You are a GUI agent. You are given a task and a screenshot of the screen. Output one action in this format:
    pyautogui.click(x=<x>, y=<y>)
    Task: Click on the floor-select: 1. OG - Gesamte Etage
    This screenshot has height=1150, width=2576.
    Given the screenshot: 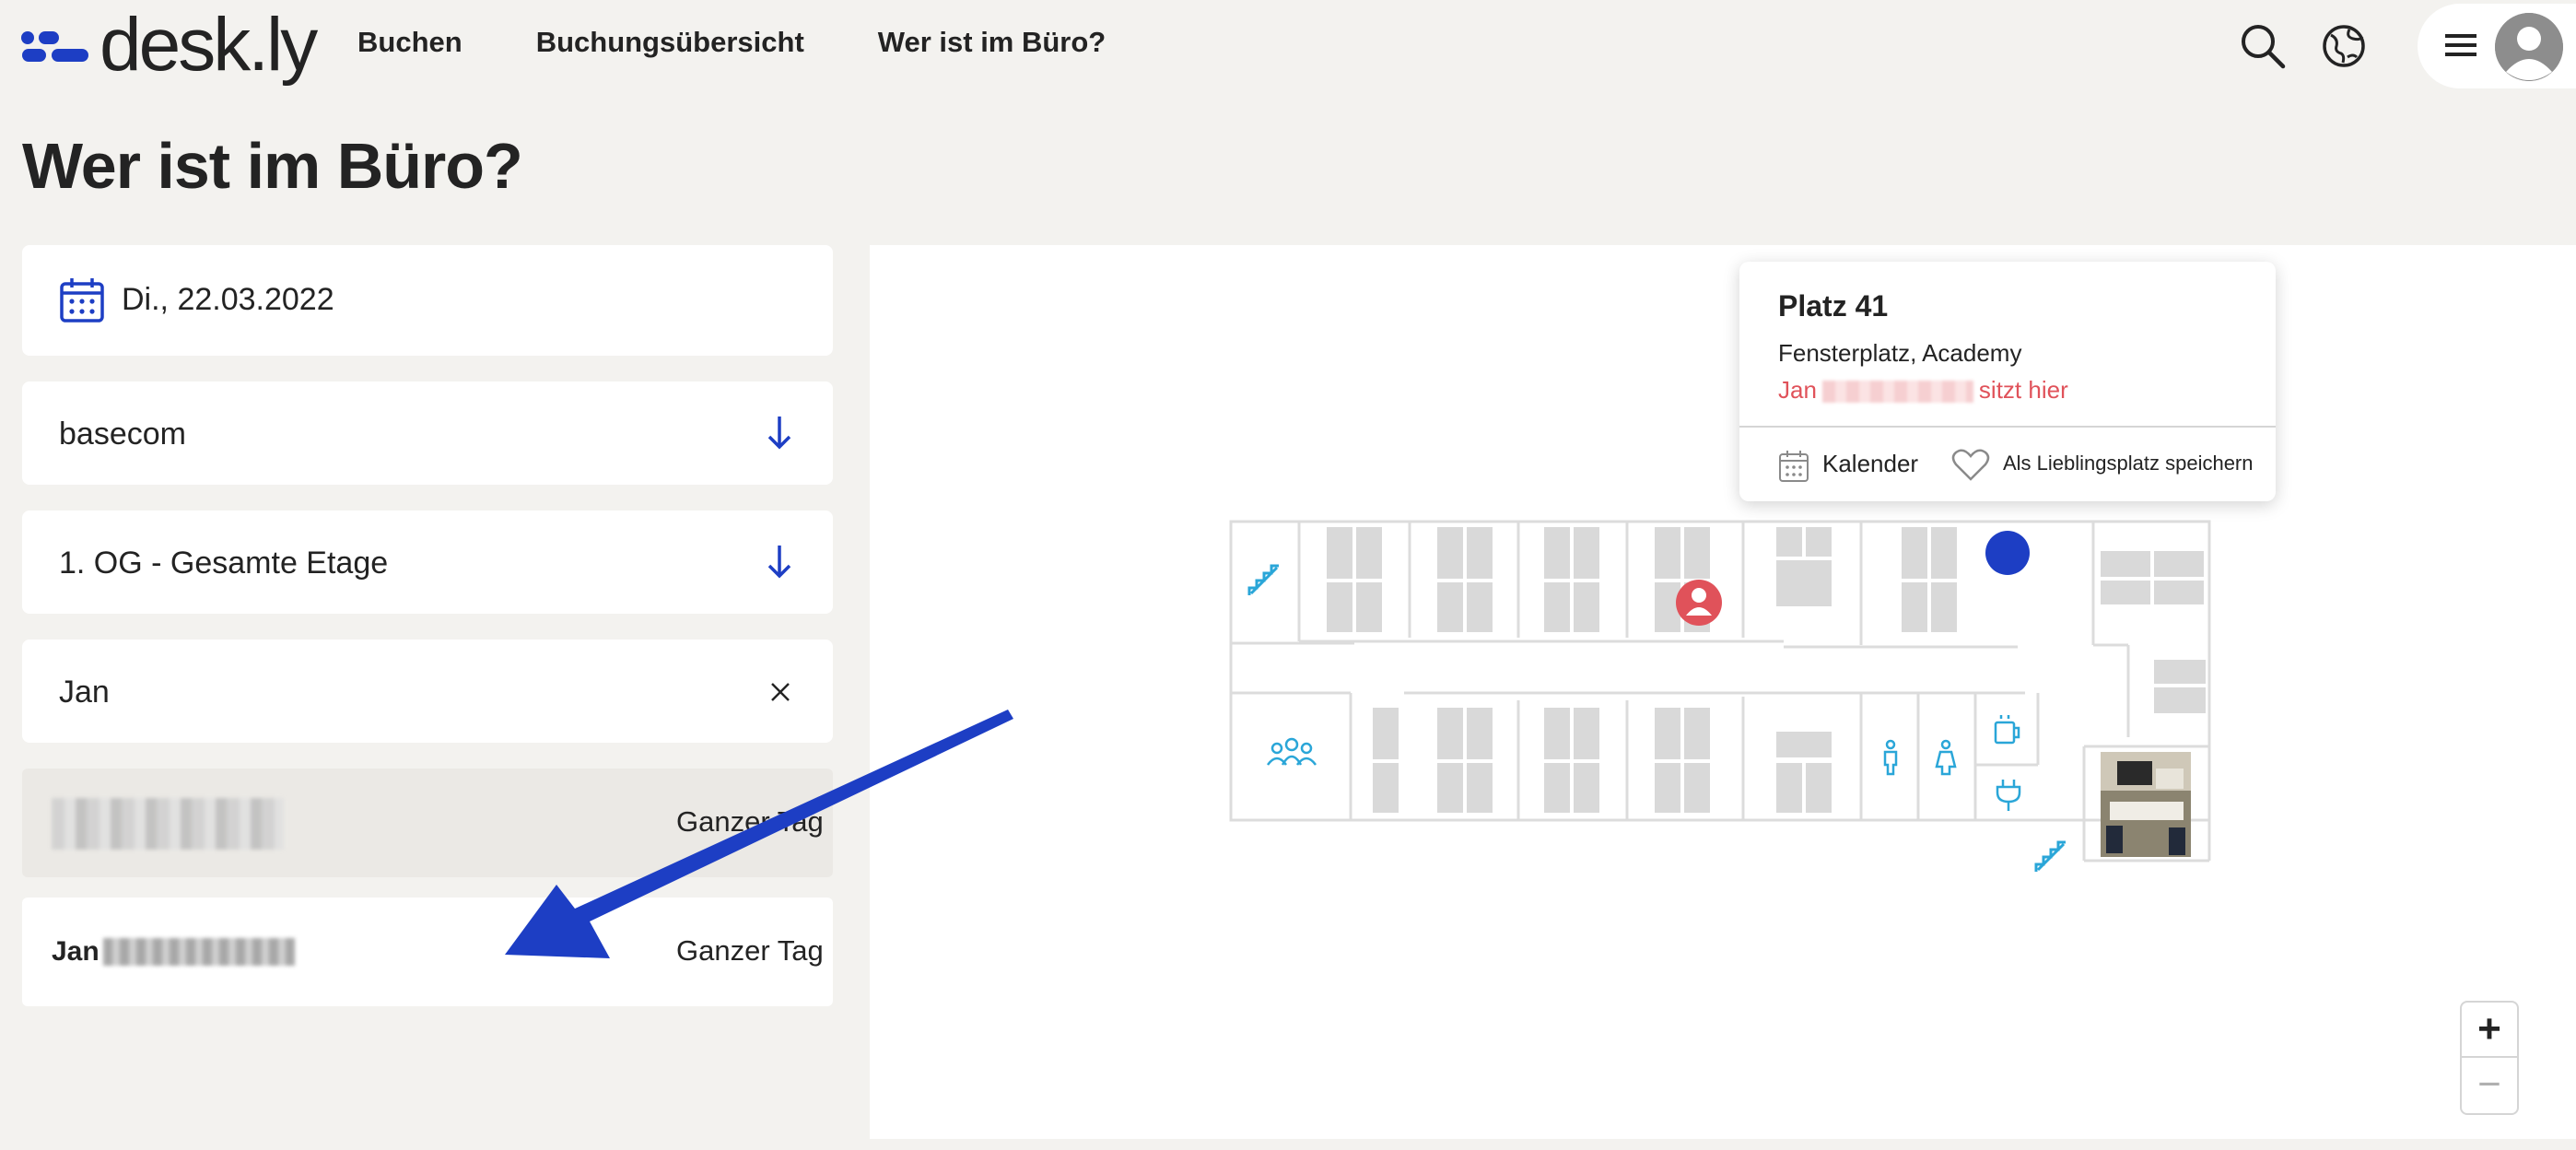 What is the action you would take?
    pyautogui.click(x=427, y=562)
    